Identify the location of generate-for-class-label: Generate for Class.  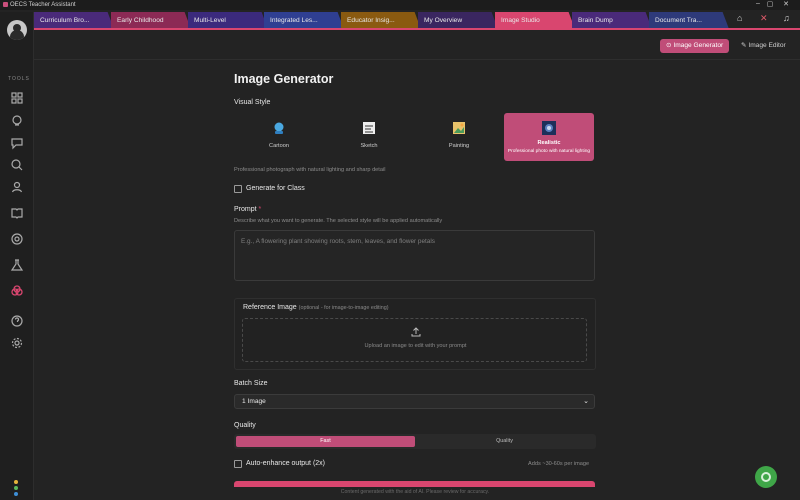
(275, 188).